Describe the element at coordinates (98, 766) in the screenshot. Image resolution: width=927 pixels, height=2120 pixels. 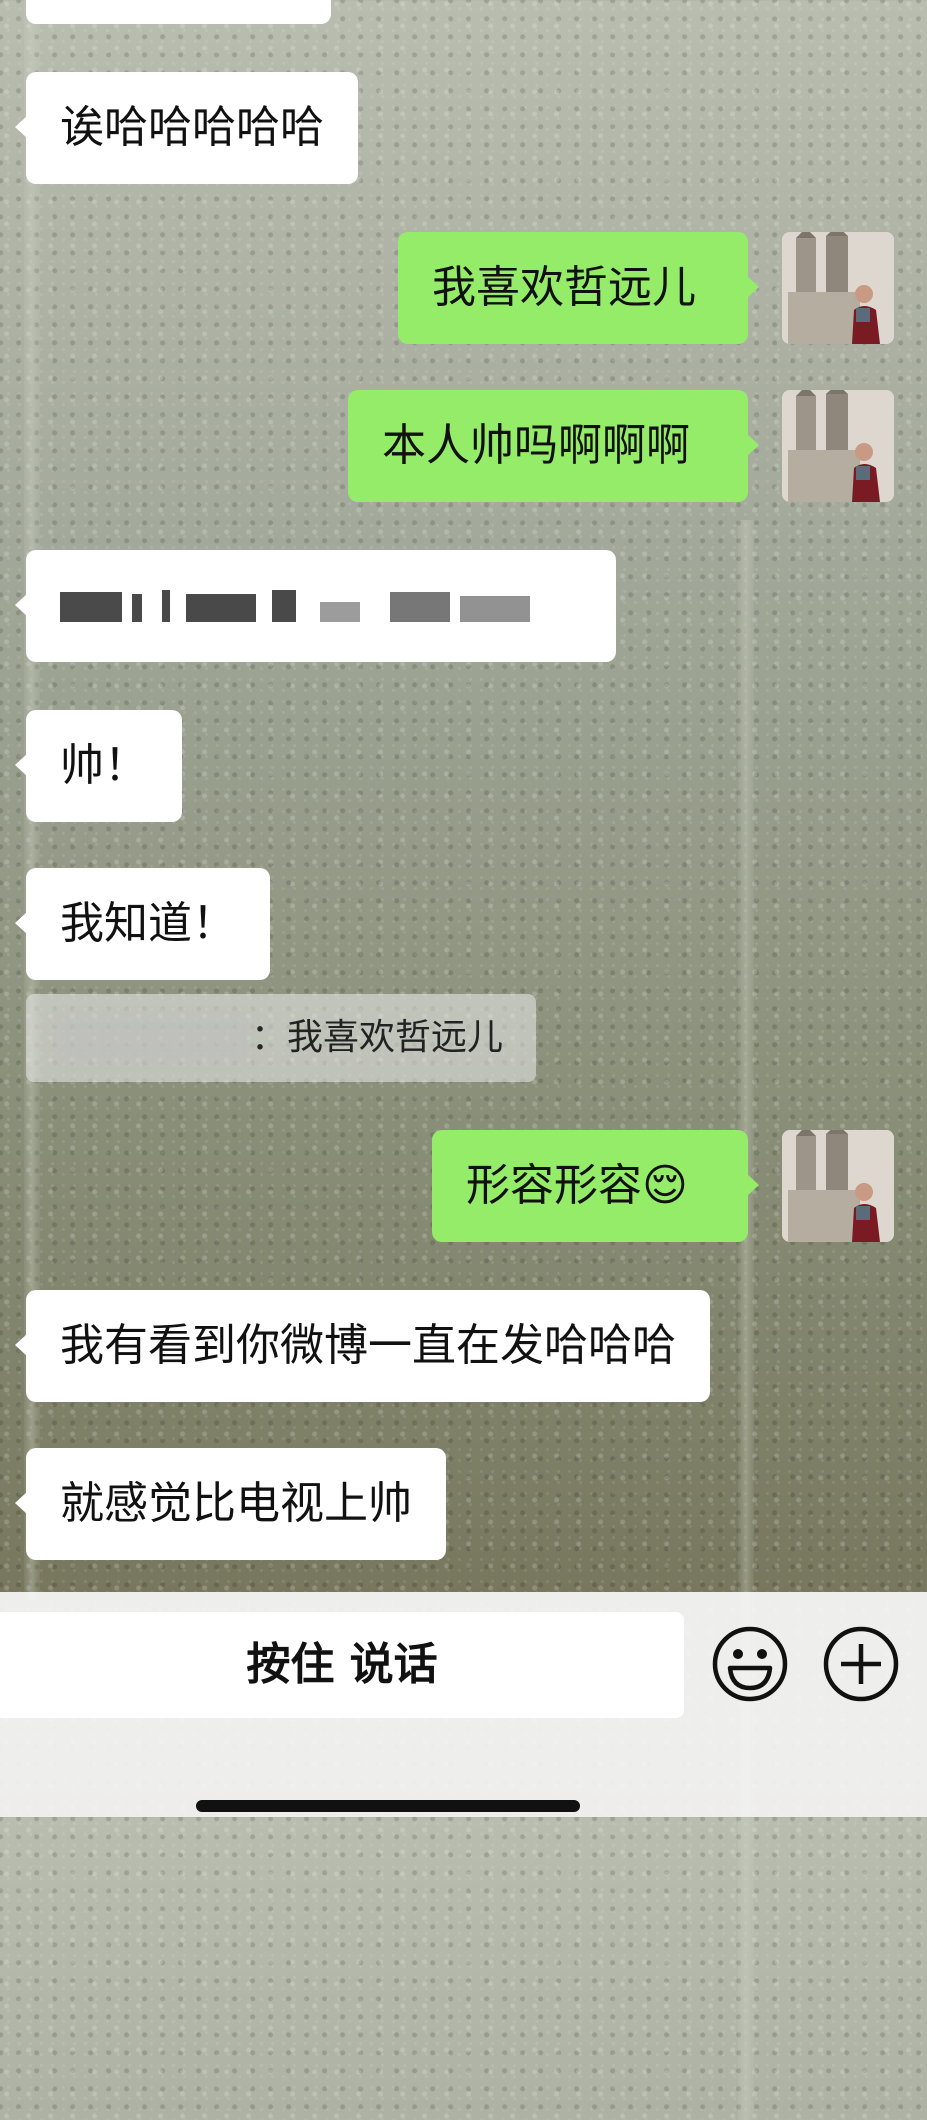
I see `incoming-message: 帅！` at that location.